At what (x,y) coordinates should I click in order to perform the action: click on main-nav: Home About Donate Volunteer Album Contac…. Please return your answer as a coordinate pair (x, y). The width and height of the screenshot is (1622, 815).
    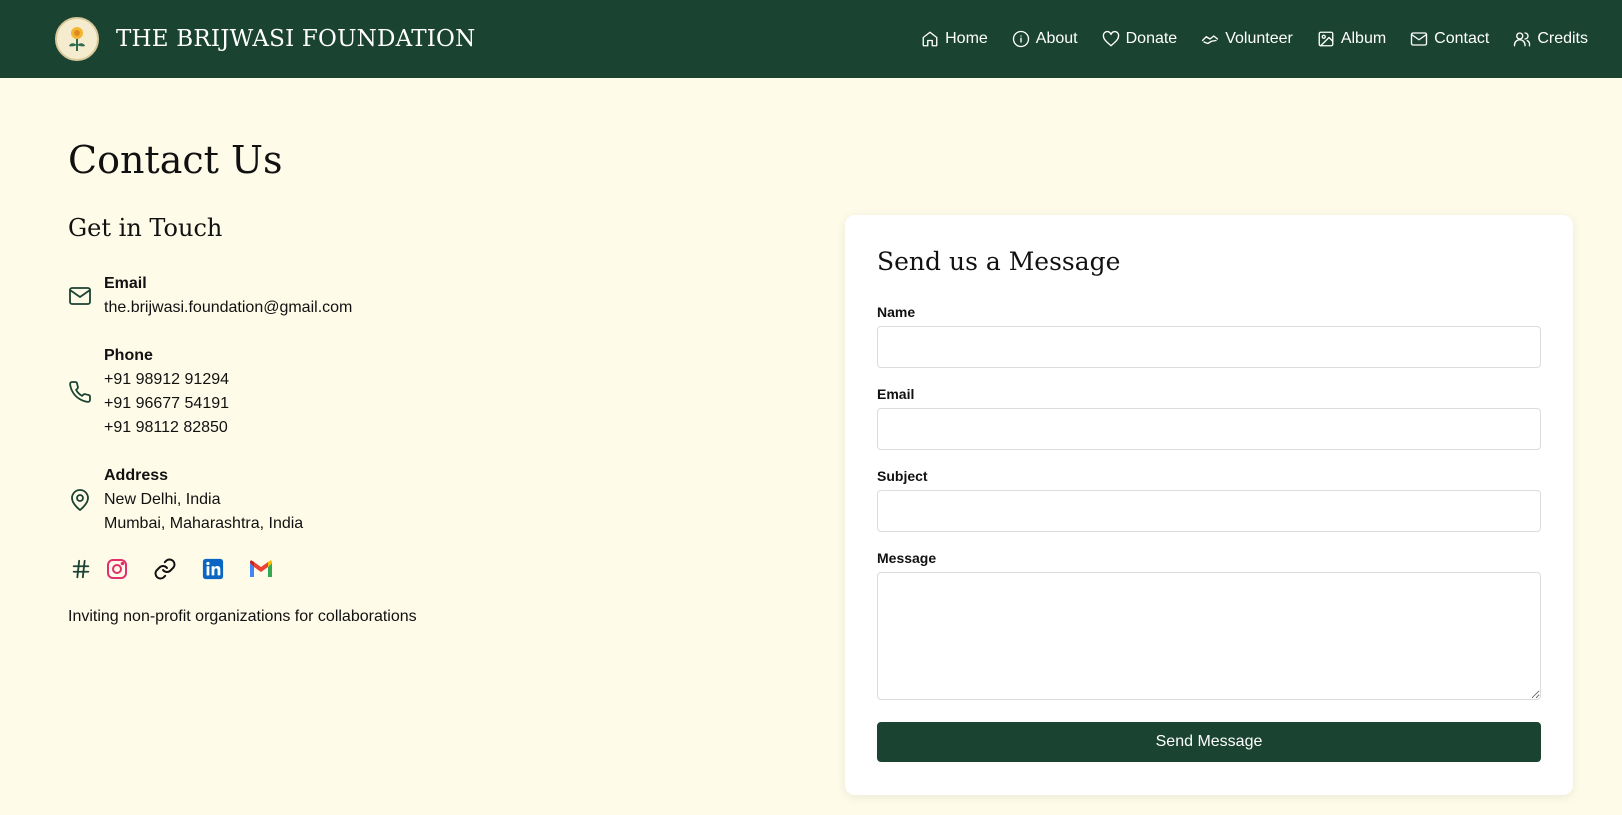
    Looking at the image, I should click on (1254, 39).